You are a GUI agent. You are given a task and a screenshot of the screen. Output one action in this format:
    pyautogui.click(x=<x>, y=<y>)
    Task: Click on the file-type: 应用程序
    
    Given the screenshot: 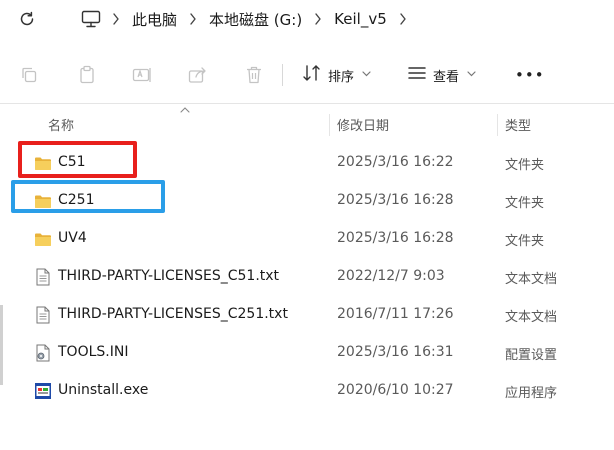 What is the action you would take?
    pyautogui.click(x=531, y=393)
    